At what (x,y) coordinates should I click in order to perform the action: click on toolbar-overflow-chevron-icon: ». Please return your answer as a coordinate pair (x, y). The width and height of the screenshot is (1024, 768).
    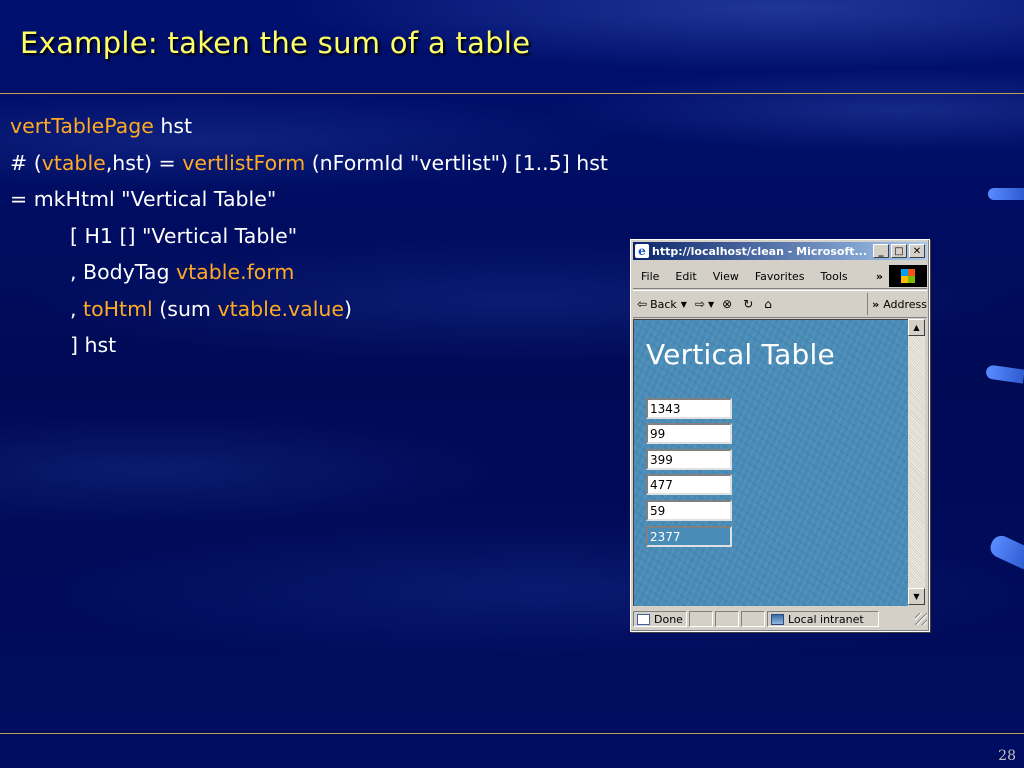
    Looking at the image, I should click on (875, 304).